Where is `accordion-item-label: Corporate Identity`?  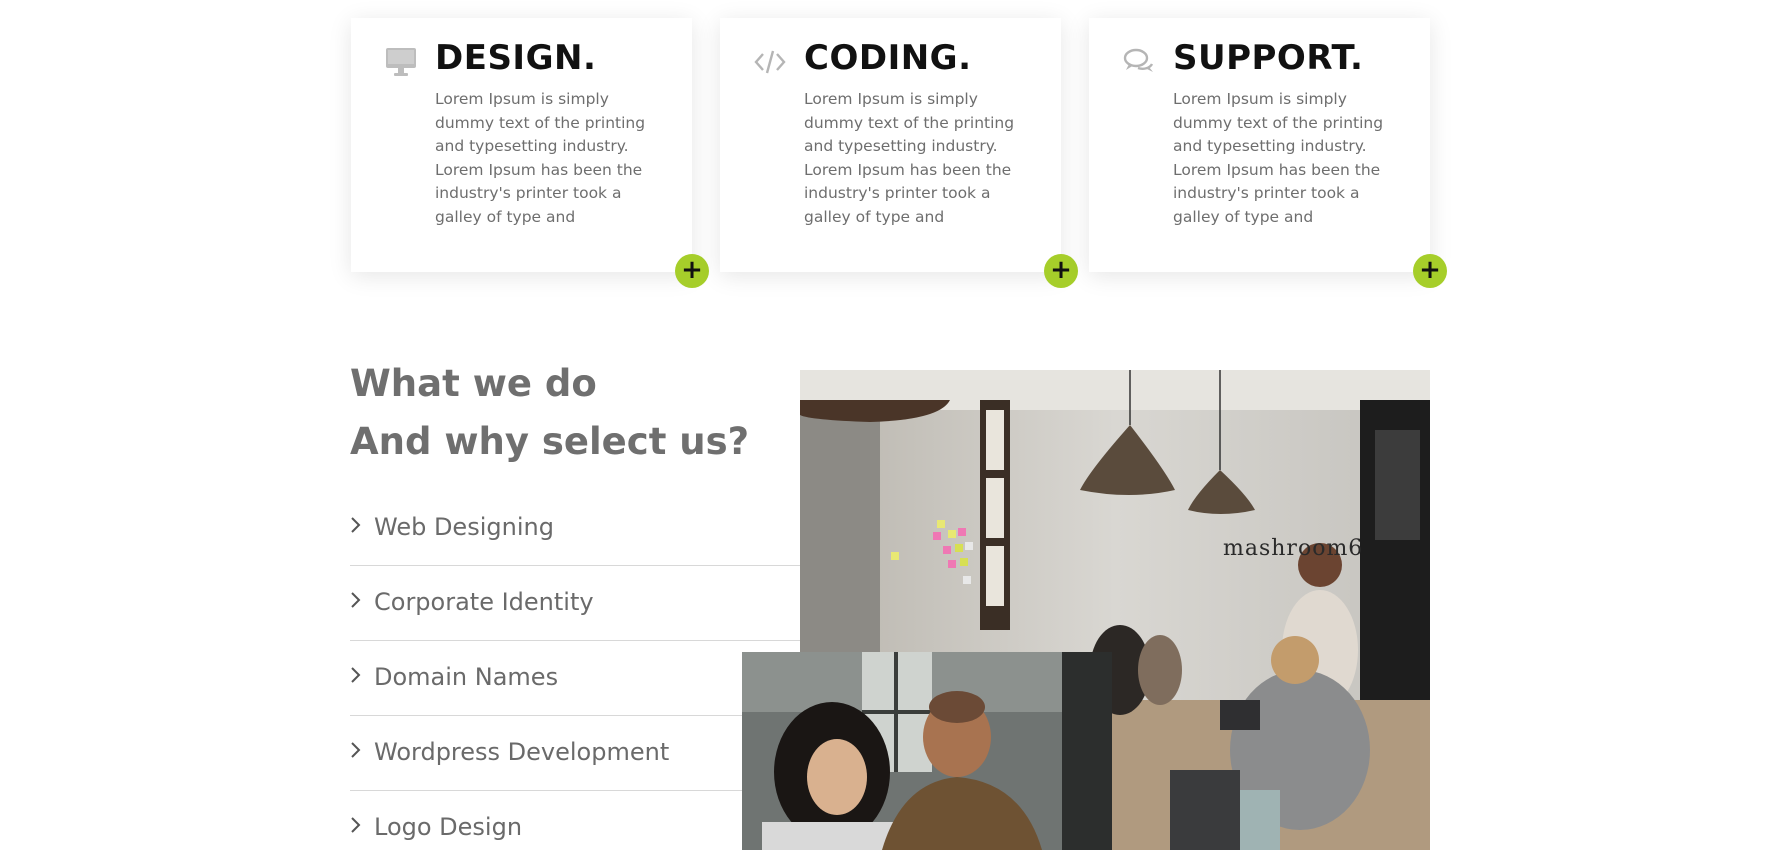 accordion-item-label: Corporate Identity is located at coordinates (484, 602).